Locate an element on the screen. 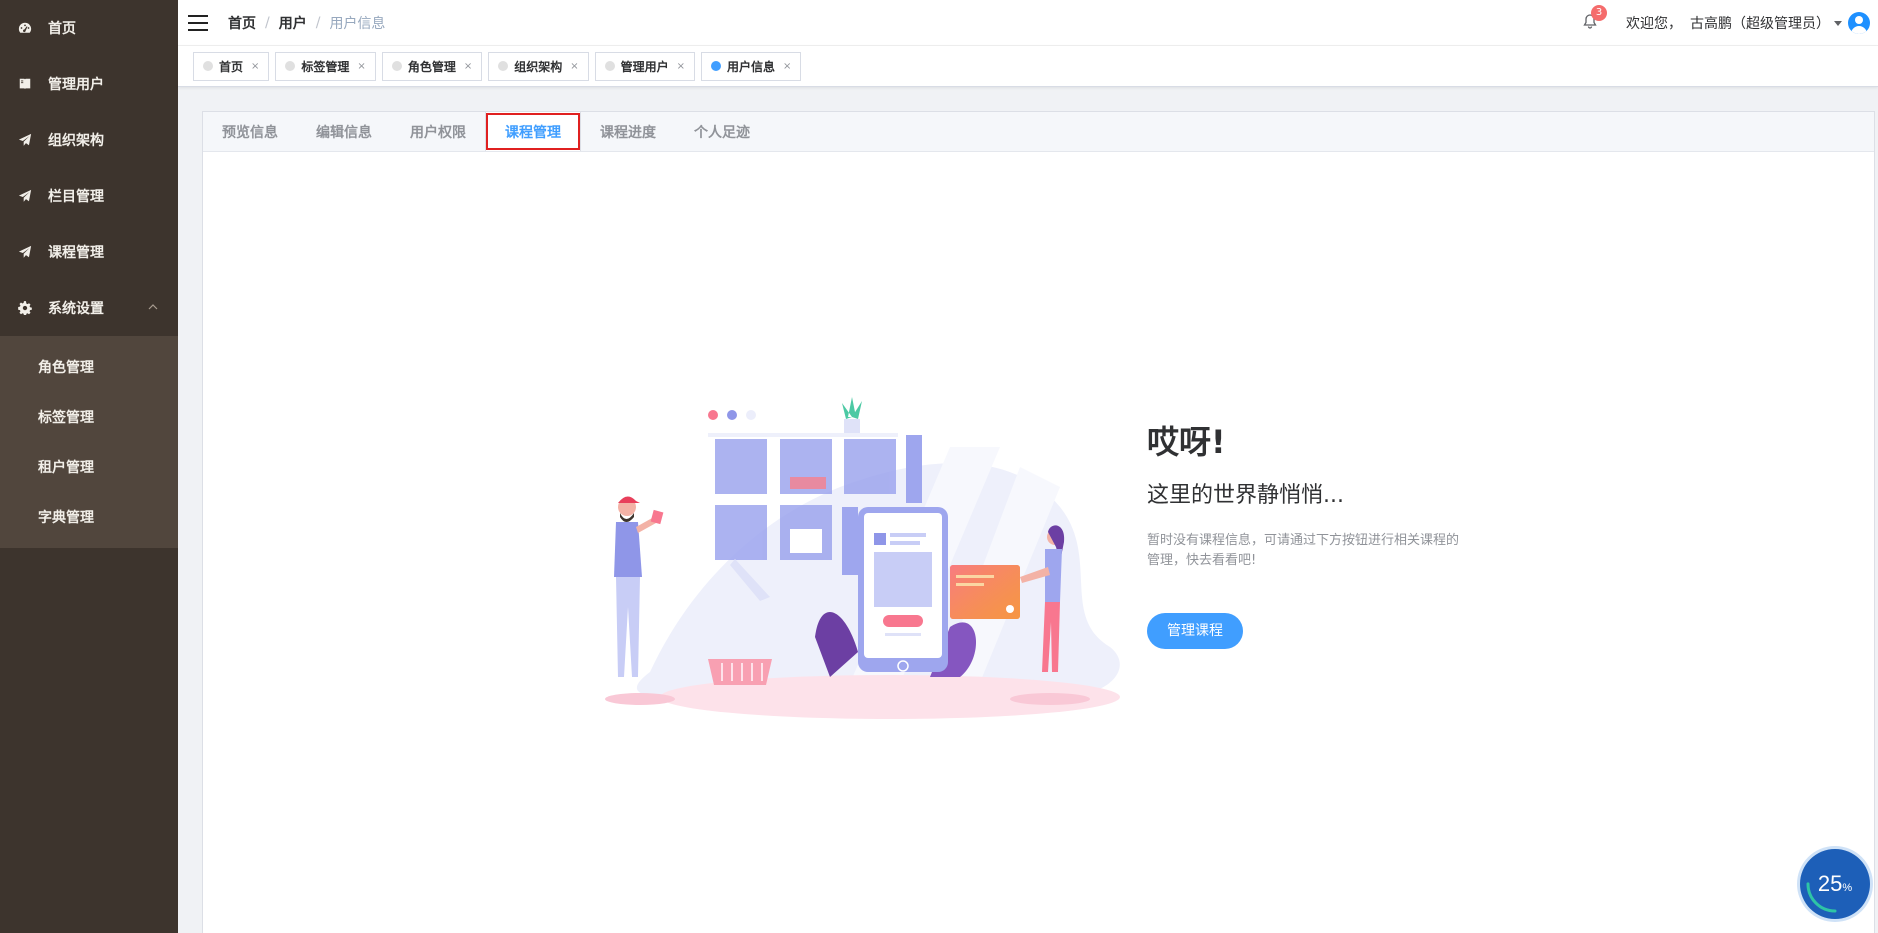 The image size is (1878, 933). manage-courses-button: 管理课程 is located at coordinates (1195, 631).